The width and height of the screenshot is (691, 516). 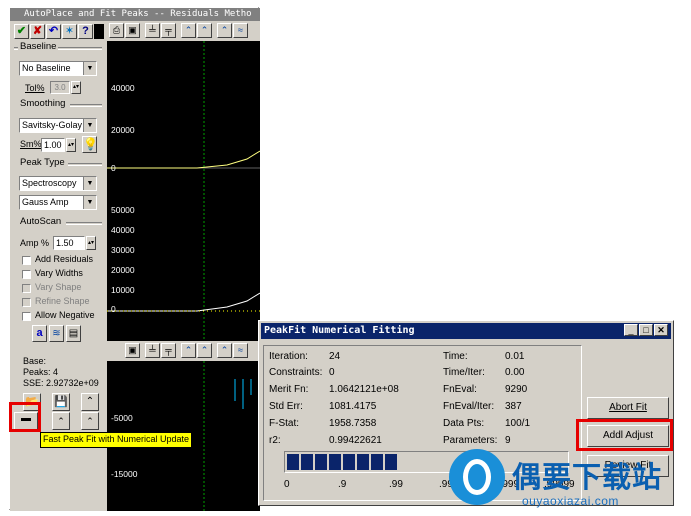 I want to click on allow-negative-label: Allow Negative, so click(x=65, y=315).